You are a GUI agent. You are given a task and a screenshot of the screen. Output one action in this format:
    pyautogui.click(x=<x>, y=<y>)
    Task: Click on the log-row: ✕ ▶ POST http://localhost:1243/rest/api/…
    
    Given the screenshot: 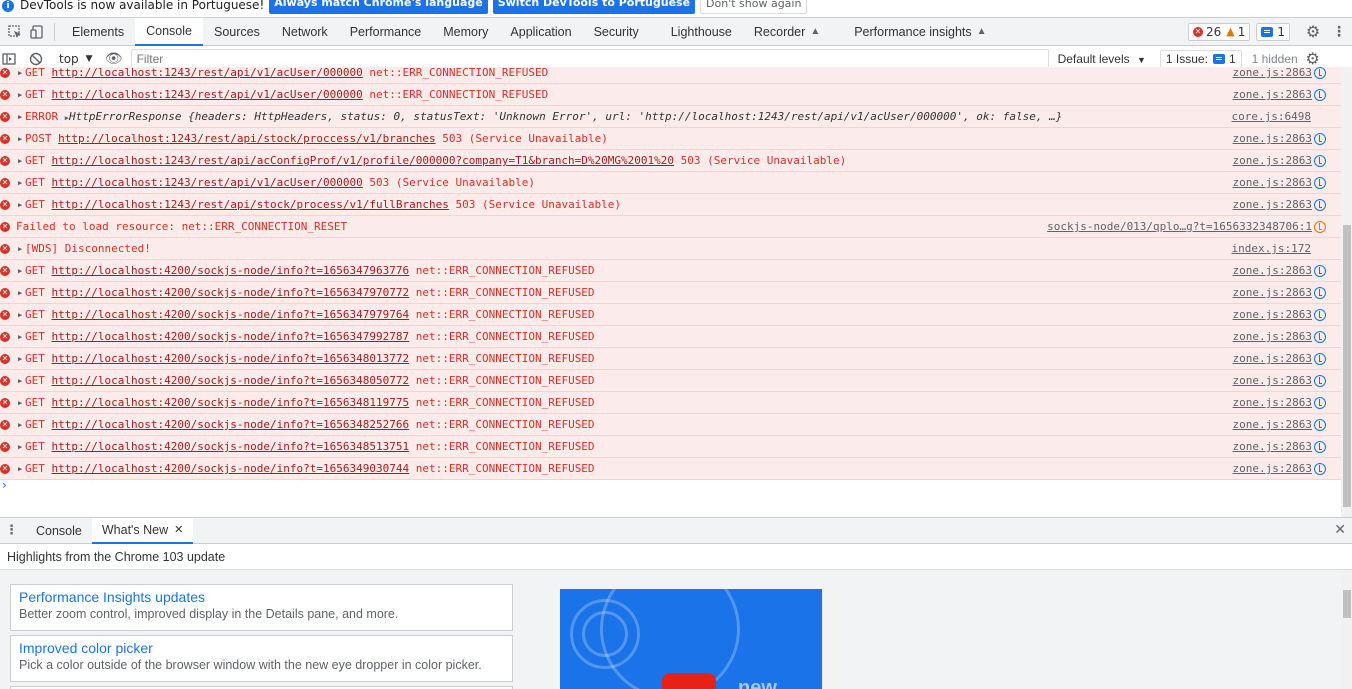 What is the action you would take?
    pyautogui.click(x=670, y=139)
    